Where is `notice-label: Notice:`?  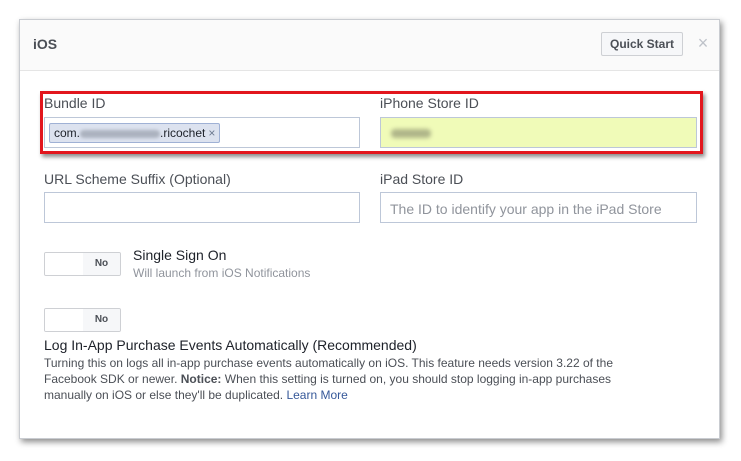
notice-label: Notice: is located at coordinates (201, 379).